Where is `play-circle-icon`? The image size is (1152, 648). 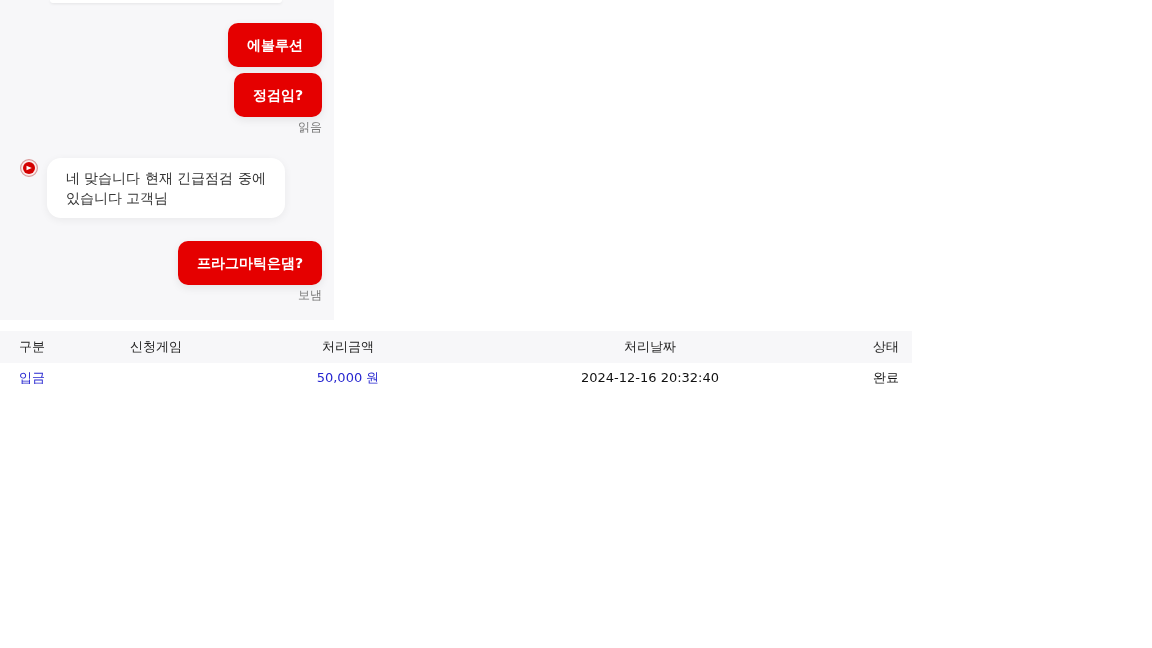 play-circle-icon is located at coordinates (29, 168).